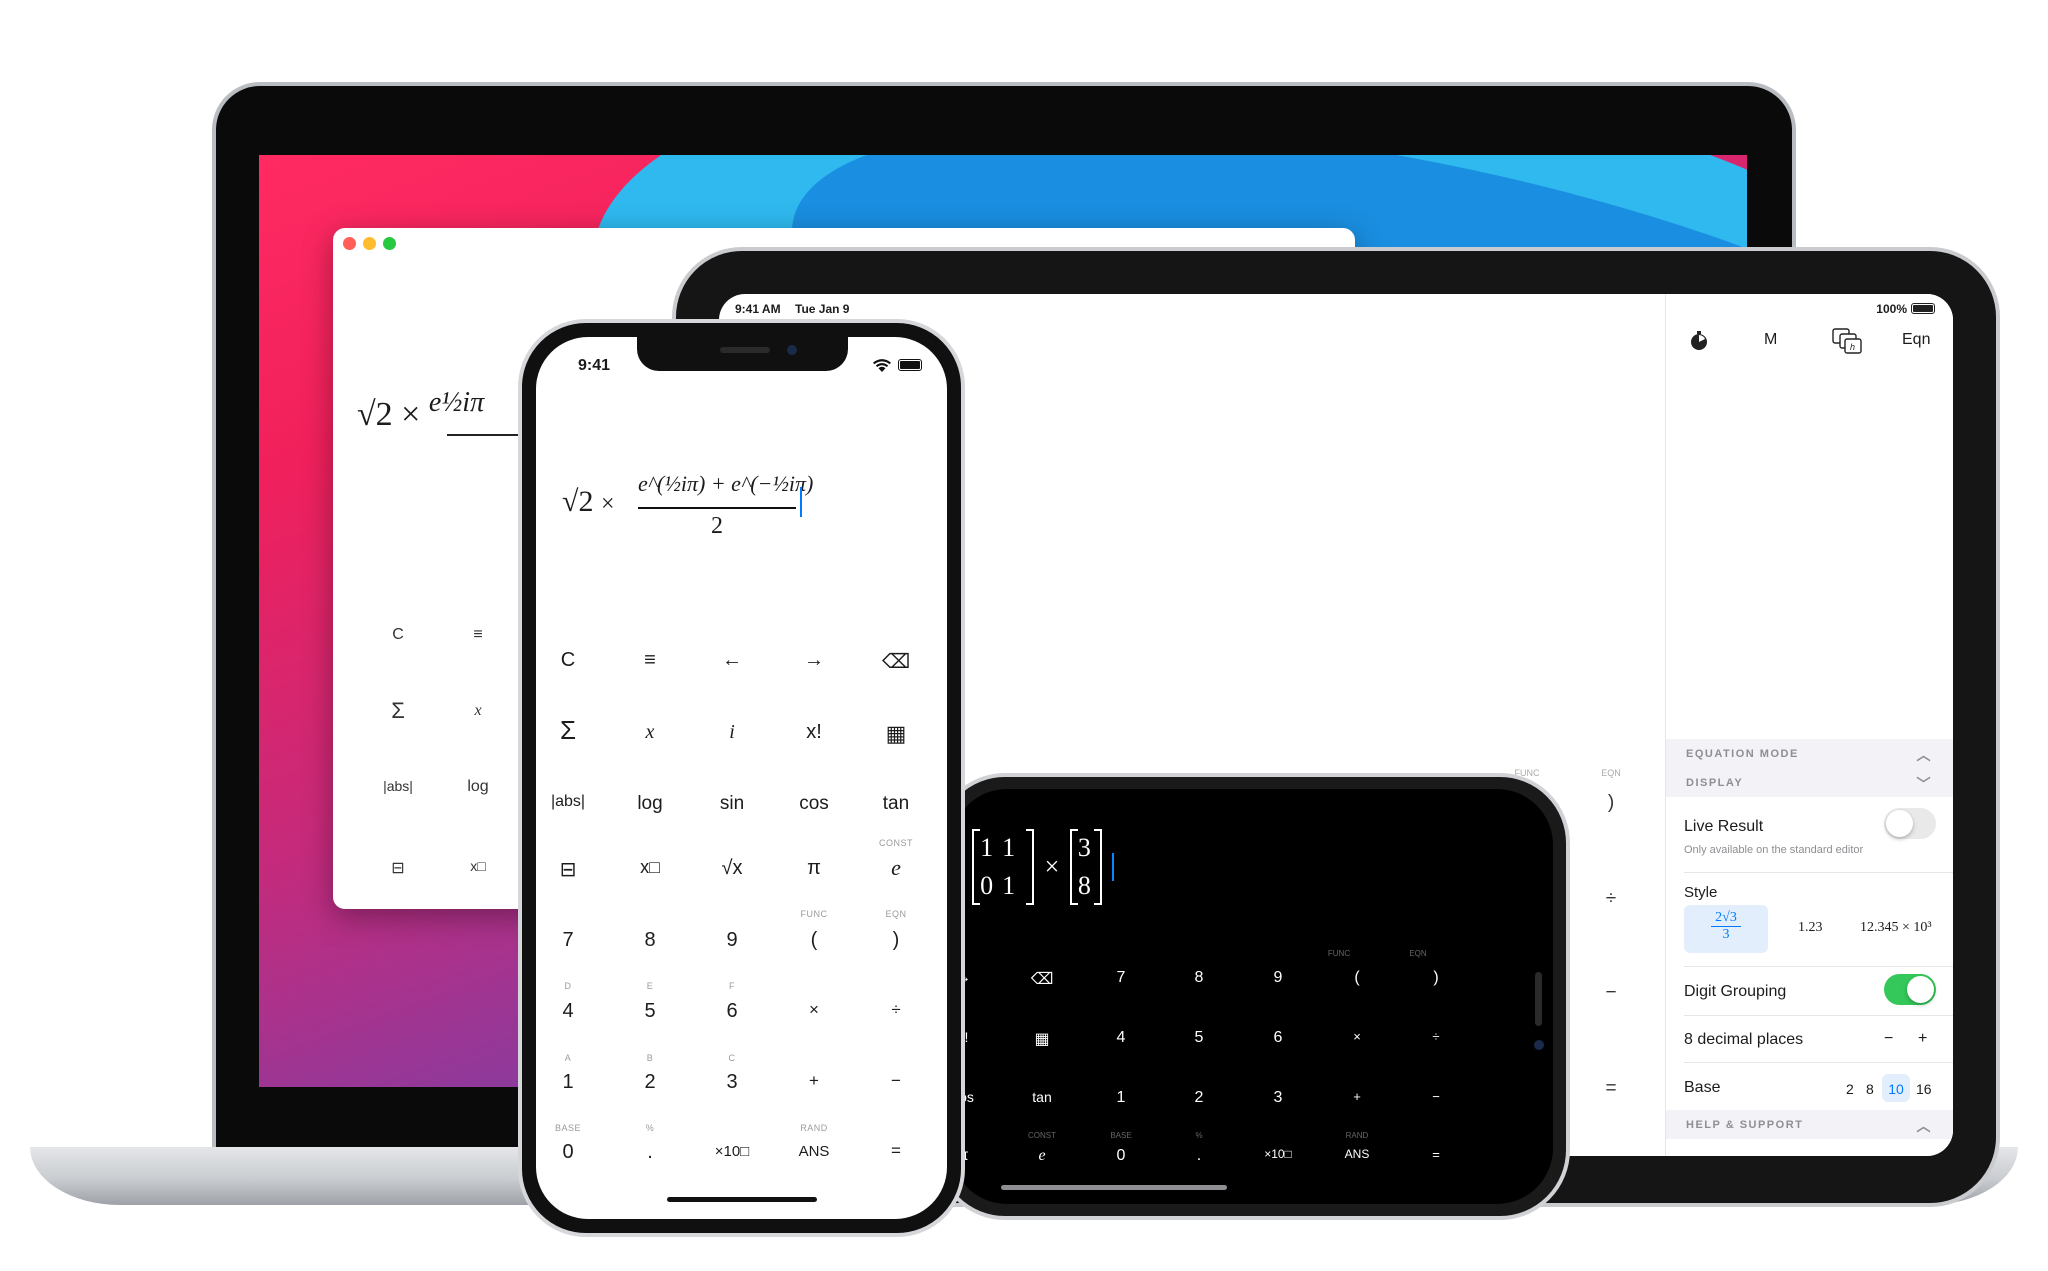  What do you see at coordinates (420, 410) in the screenshot?
I see `mac-expression: √2 × e½iπ` at bounding box center [420, 410].